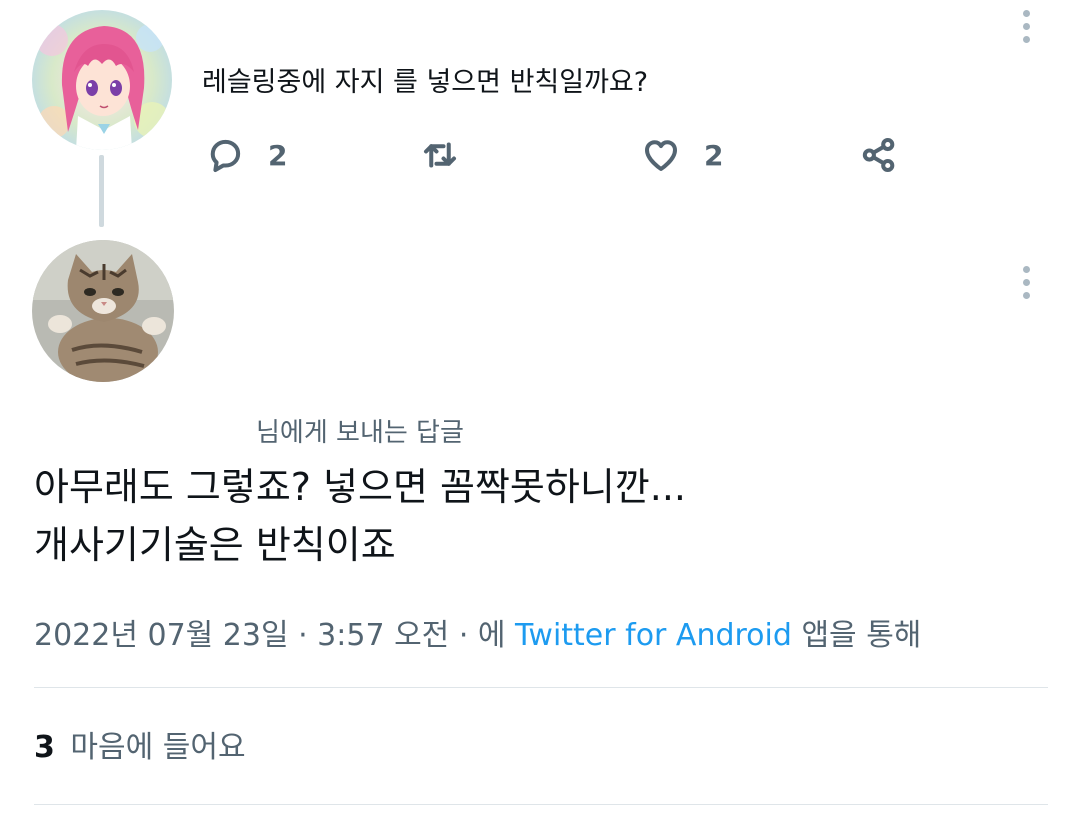  Describe the element at coordinates (653, 635) in the screenshot. I see `tweet-source-link: Twitter for Android` at that location.